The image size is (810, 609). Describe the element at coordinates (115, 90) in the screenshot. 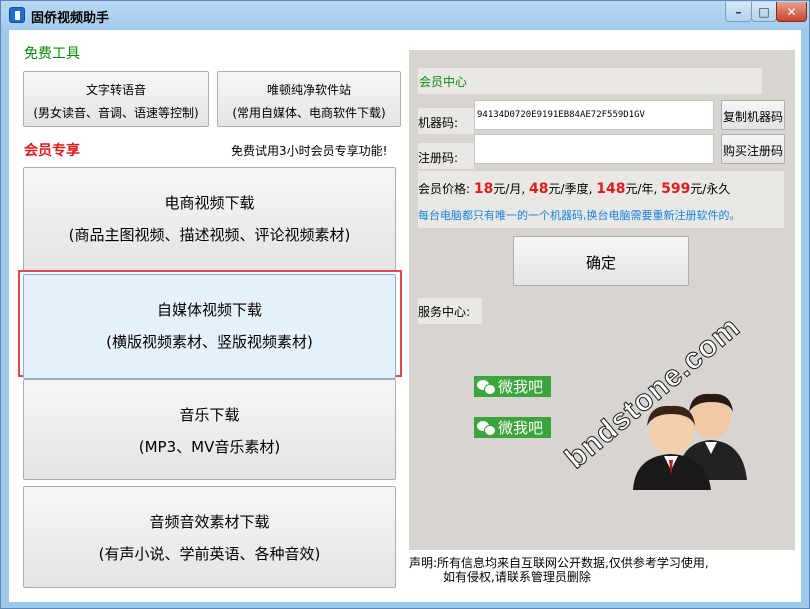

I see `button-title: 文字转语音` at that location.